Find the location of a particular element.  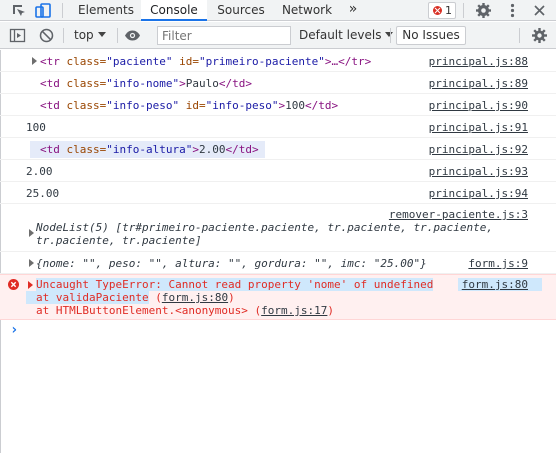

stack-link: form.js:80 is located at coordinates (195, 297).